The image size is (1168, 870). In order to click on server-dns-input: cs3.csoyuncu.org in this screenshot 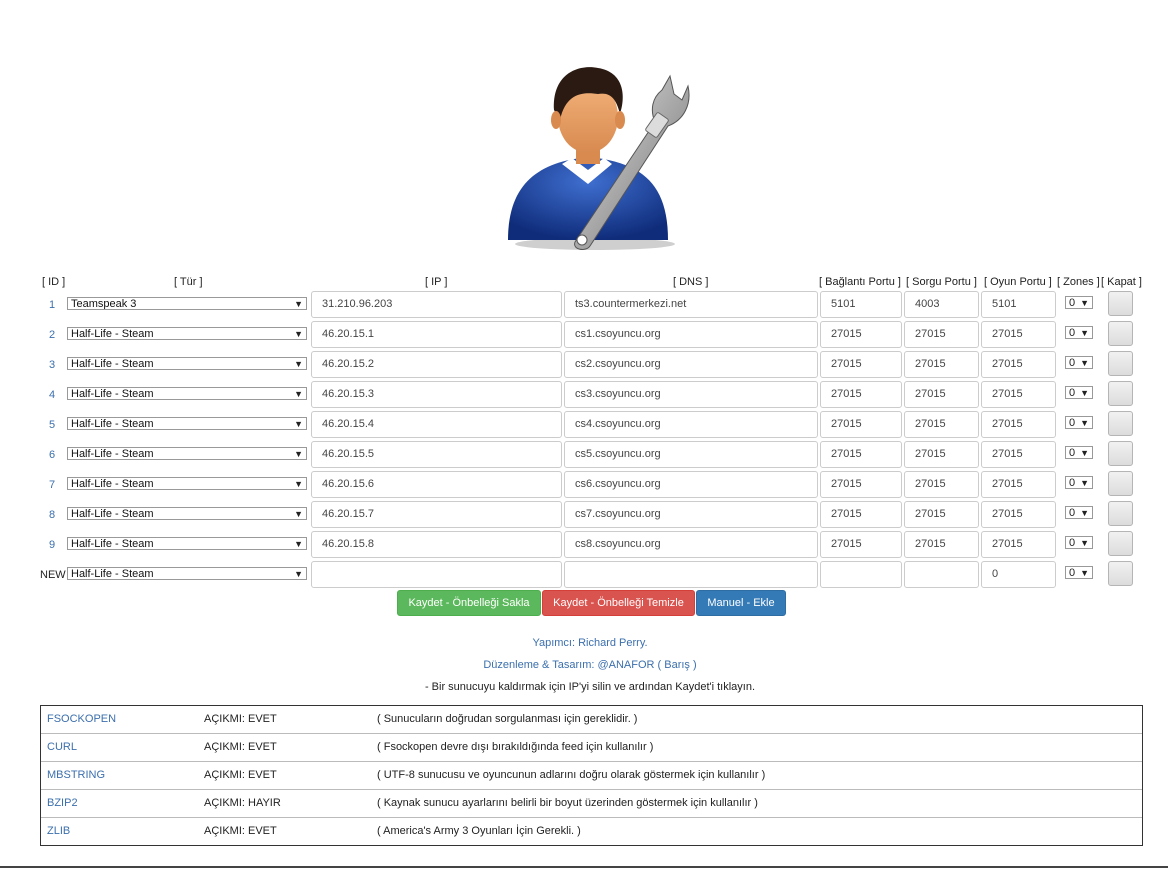, I will do `click(691, 394)`.